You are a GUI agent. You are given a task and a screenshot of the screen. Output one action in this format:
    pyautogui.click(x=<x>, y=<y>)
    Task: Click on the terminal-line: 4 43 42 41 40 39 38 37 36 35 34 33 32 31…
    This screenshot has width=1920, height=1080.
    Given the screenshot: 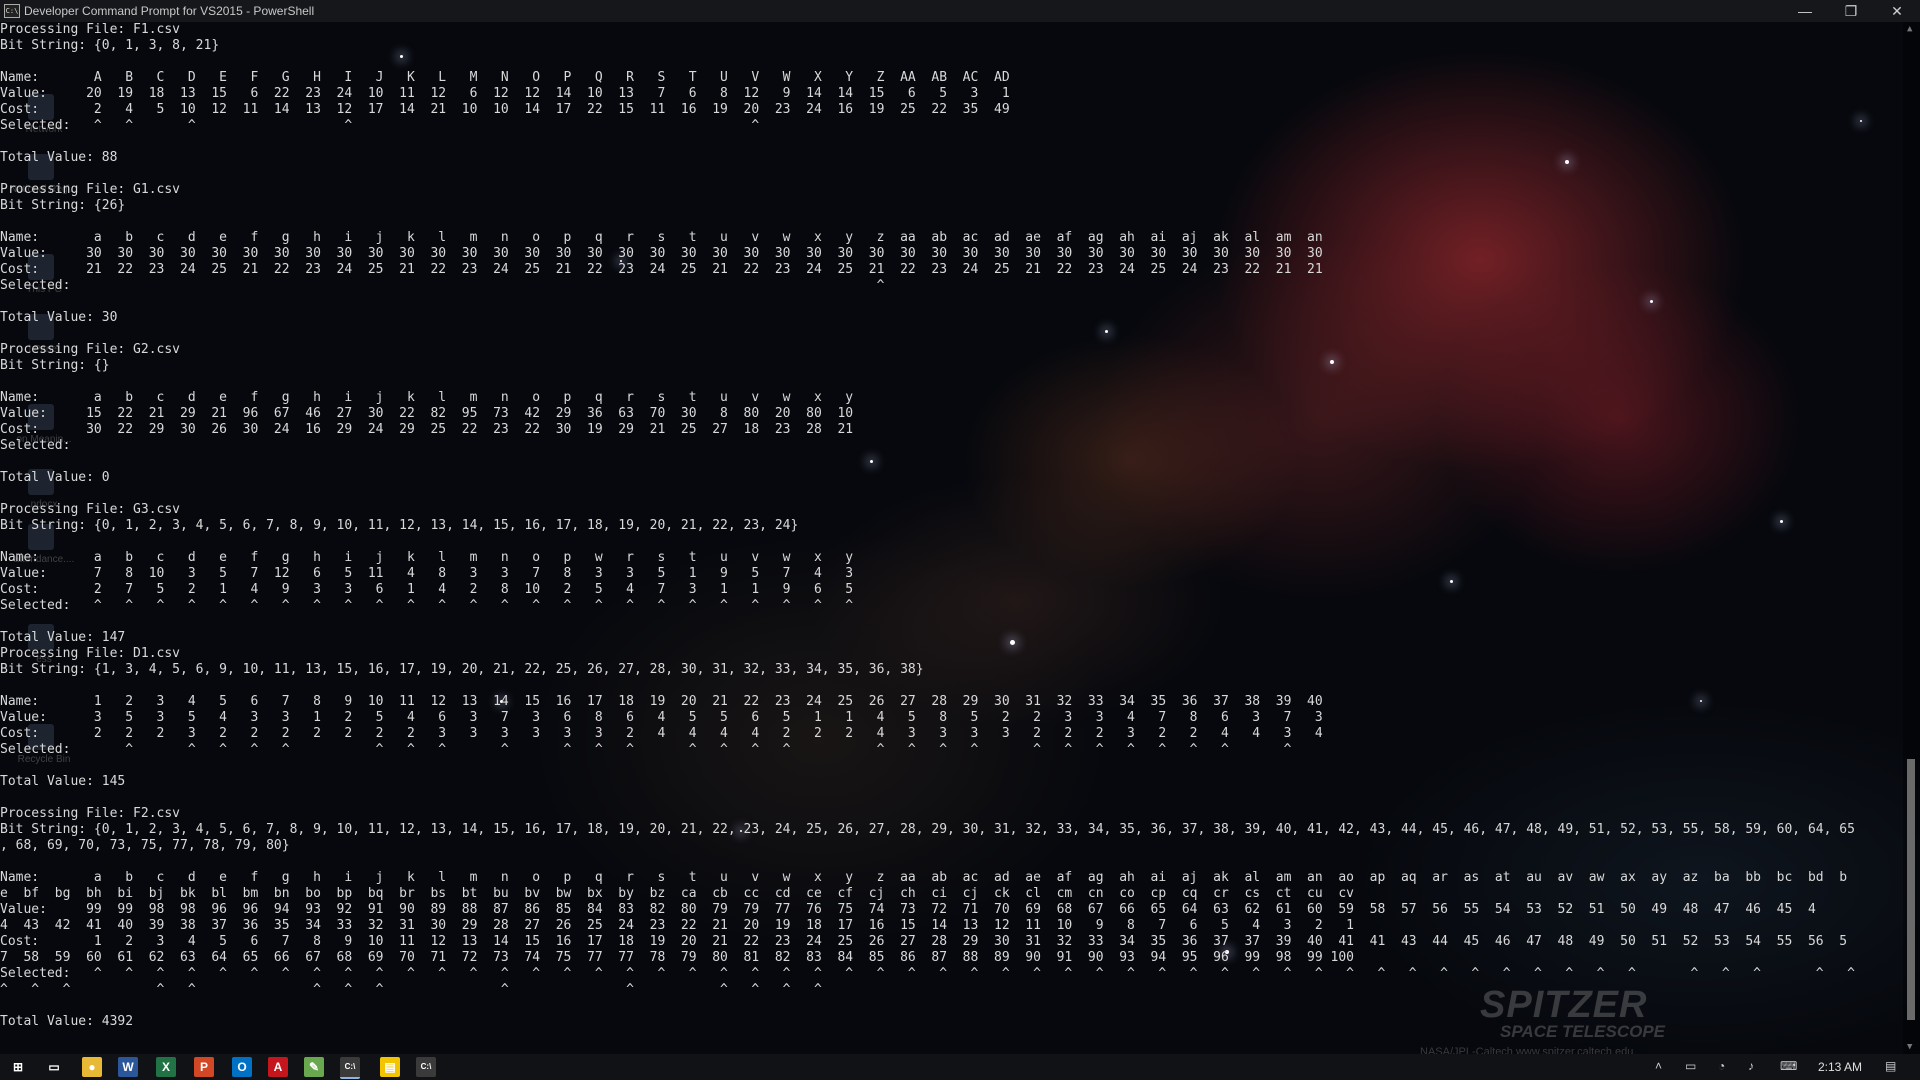 What is the action you would take?
    pyautogui.click(x=677, y=925)
    